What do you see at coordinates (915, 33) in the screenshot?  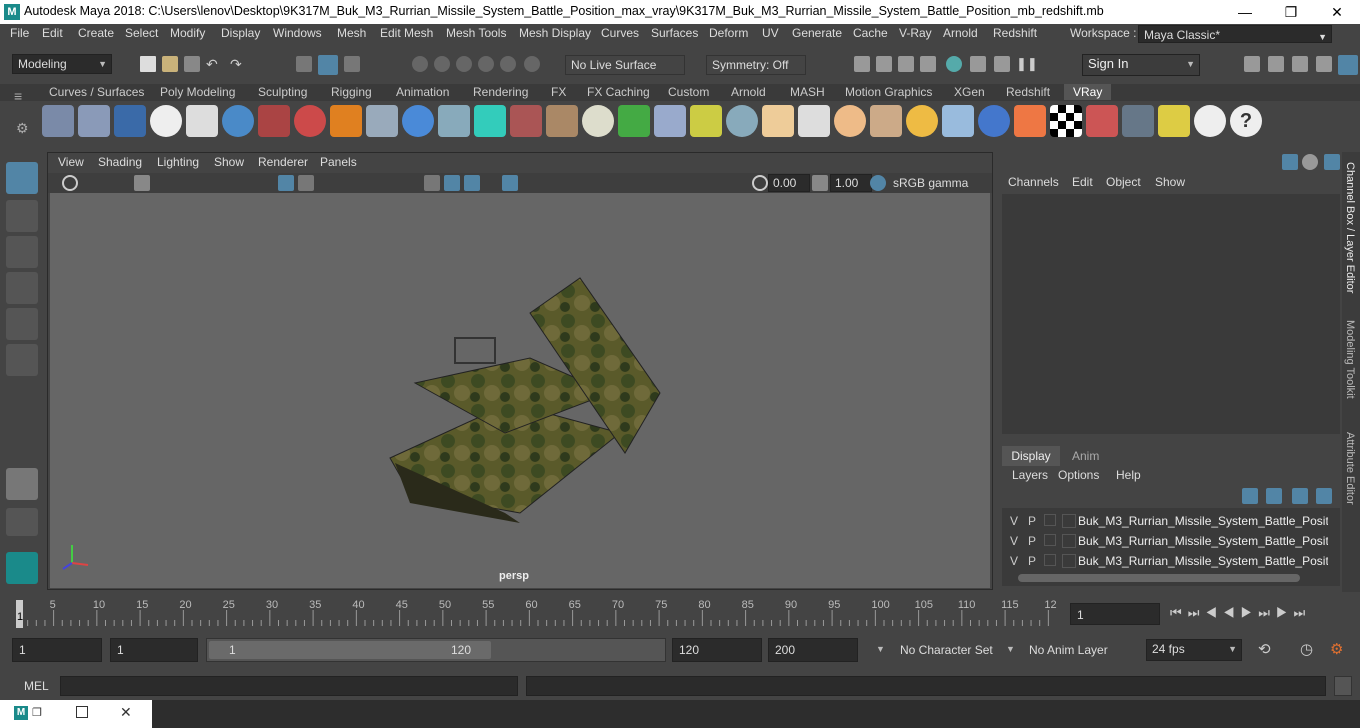 I see `menu-vray: V-Ray` at bounding box center [915, 33].